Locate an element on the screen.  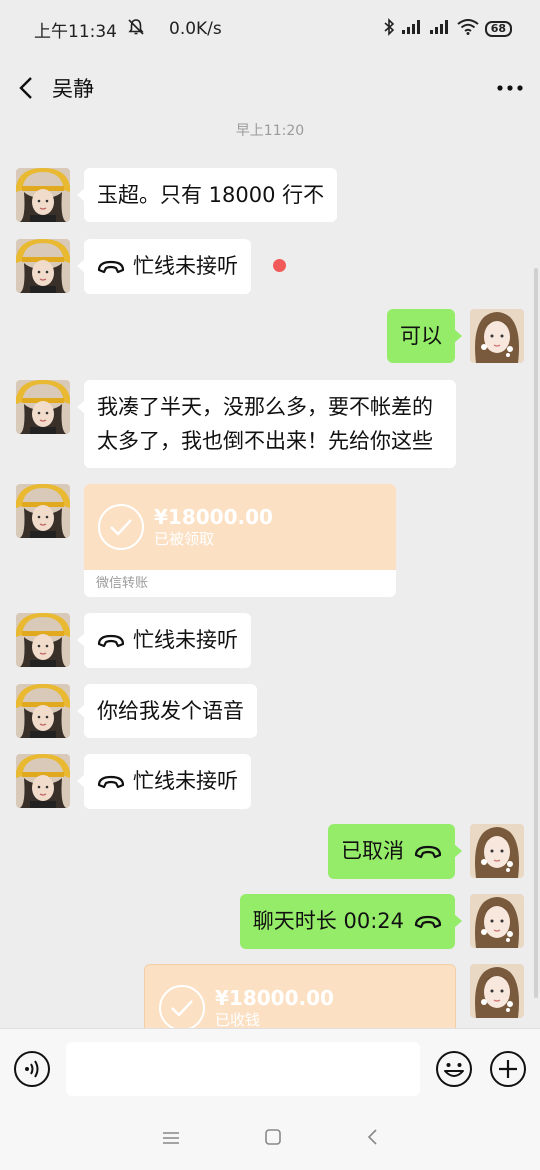
more-options-button is located at coordinates (510, 88).